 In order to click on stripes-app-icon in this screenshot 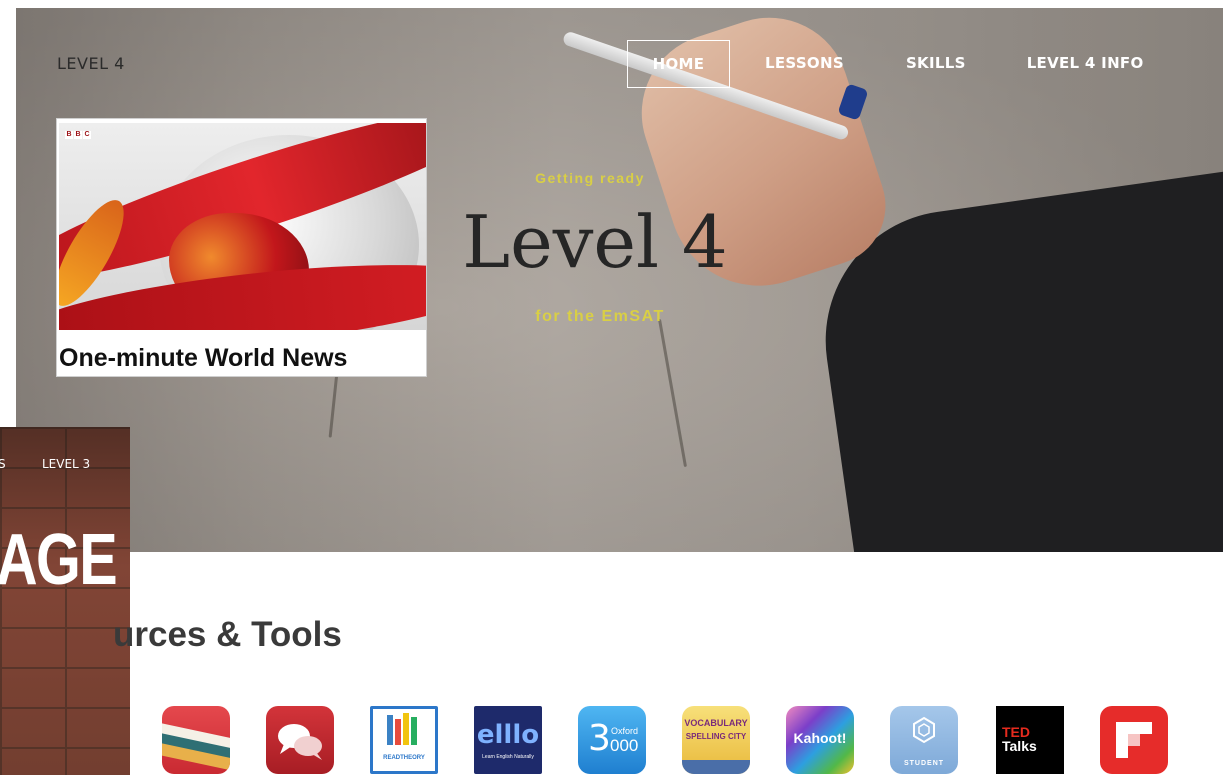, I will do `click(196, 740)`.